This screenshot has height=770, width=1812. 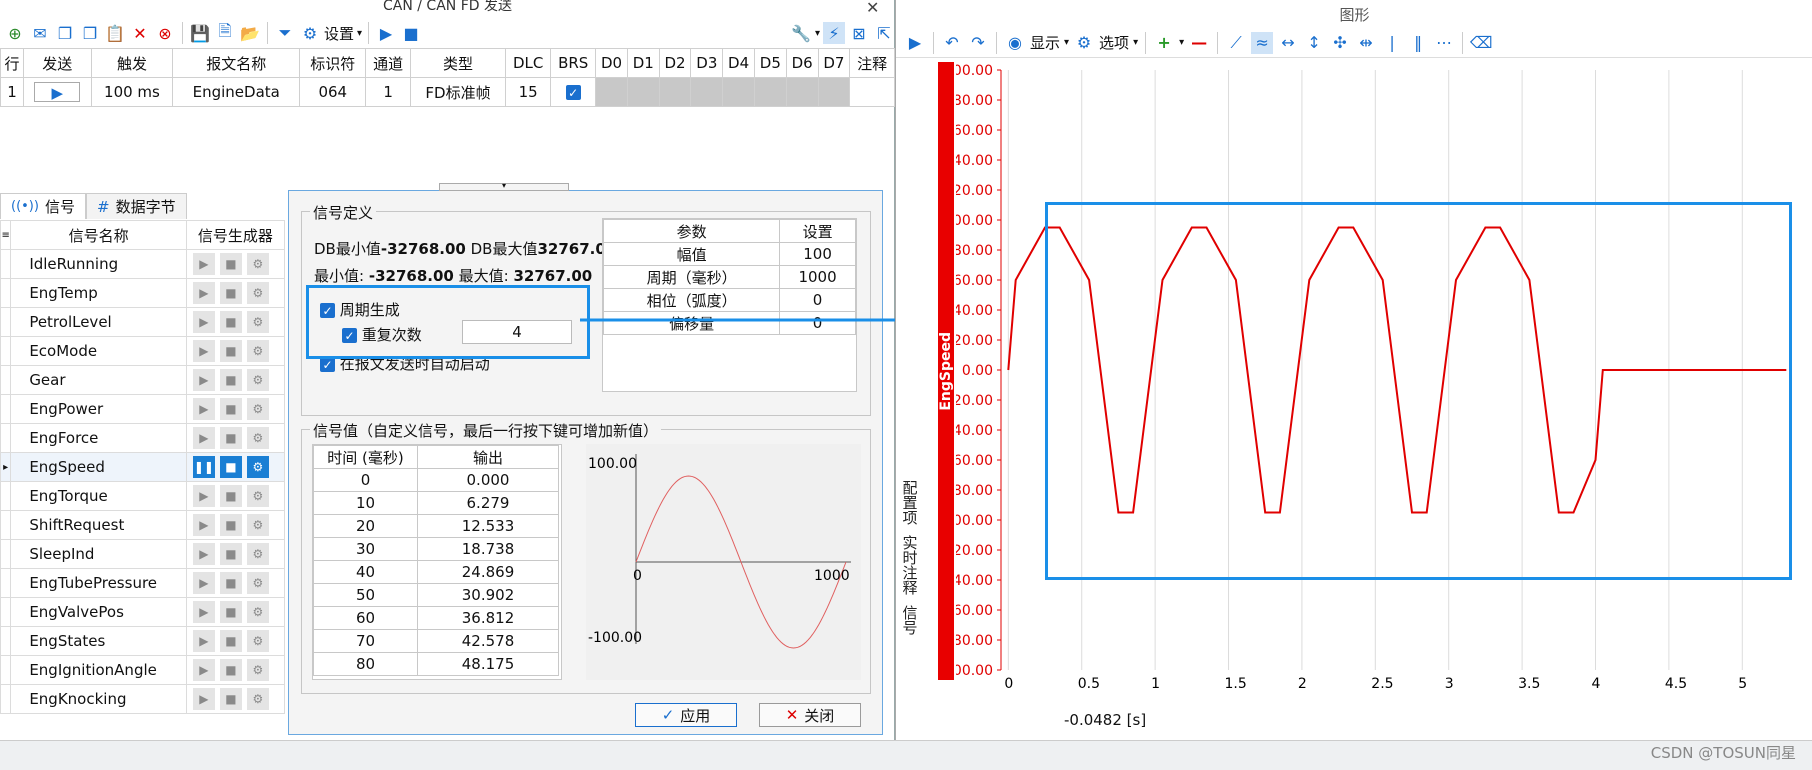 What do you see at coordinates (365, 641) in the screenshot?
I see `time-cell: 70` at bounding box center [365, 641].